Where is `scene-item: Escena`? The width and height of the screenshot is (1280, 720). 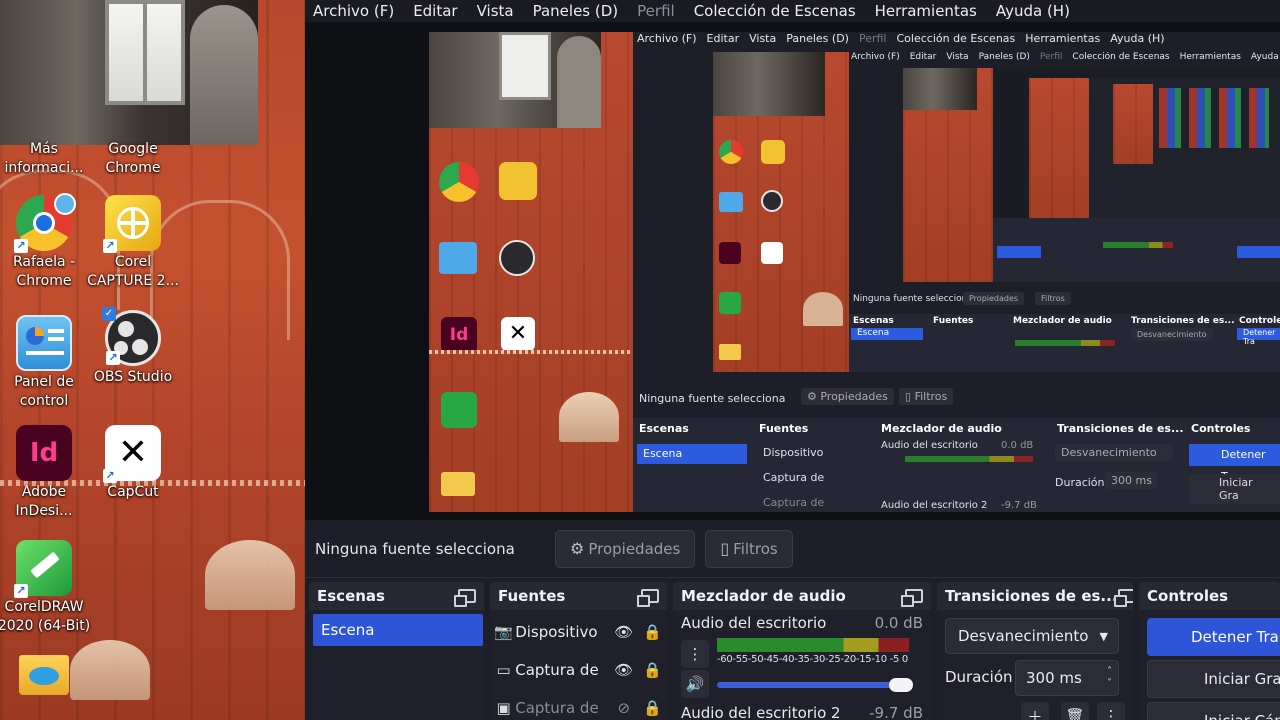
scene-item: Escena is located at coordinates (398, 630).